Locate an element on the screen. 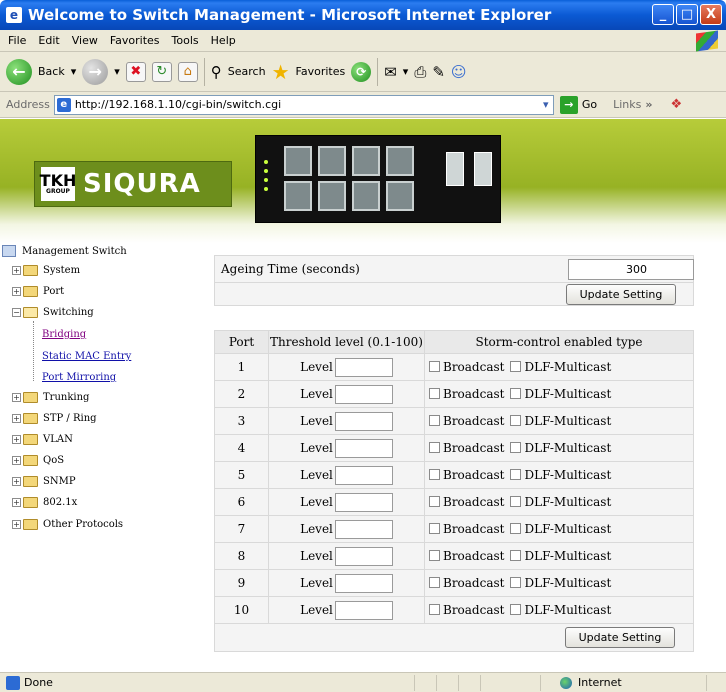  forward-arrow-icon: → is located at coordinates (95, 71).